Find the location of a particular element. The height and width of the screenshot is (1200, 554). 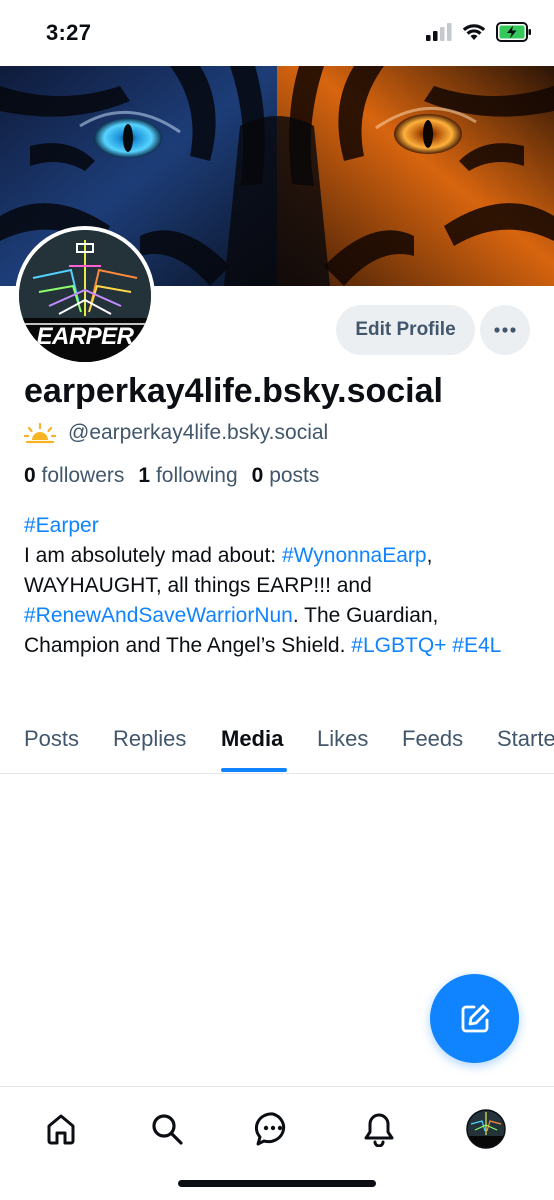

avatar is located at coordinates (486, 1129).